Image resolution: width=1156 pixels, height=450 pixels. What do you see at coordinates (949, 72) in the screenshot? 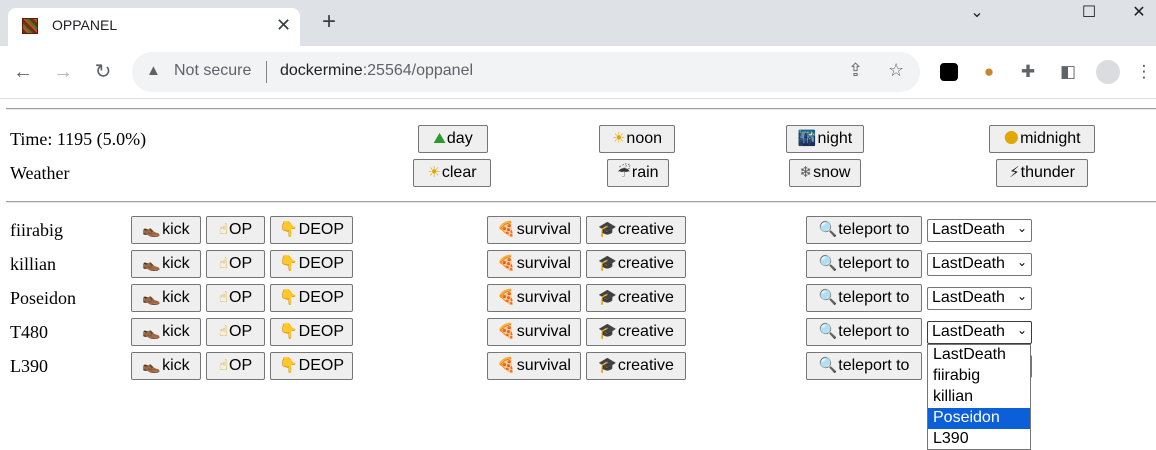
I see `extension-tampermonkey-icon` at bounding box center [949, 72].